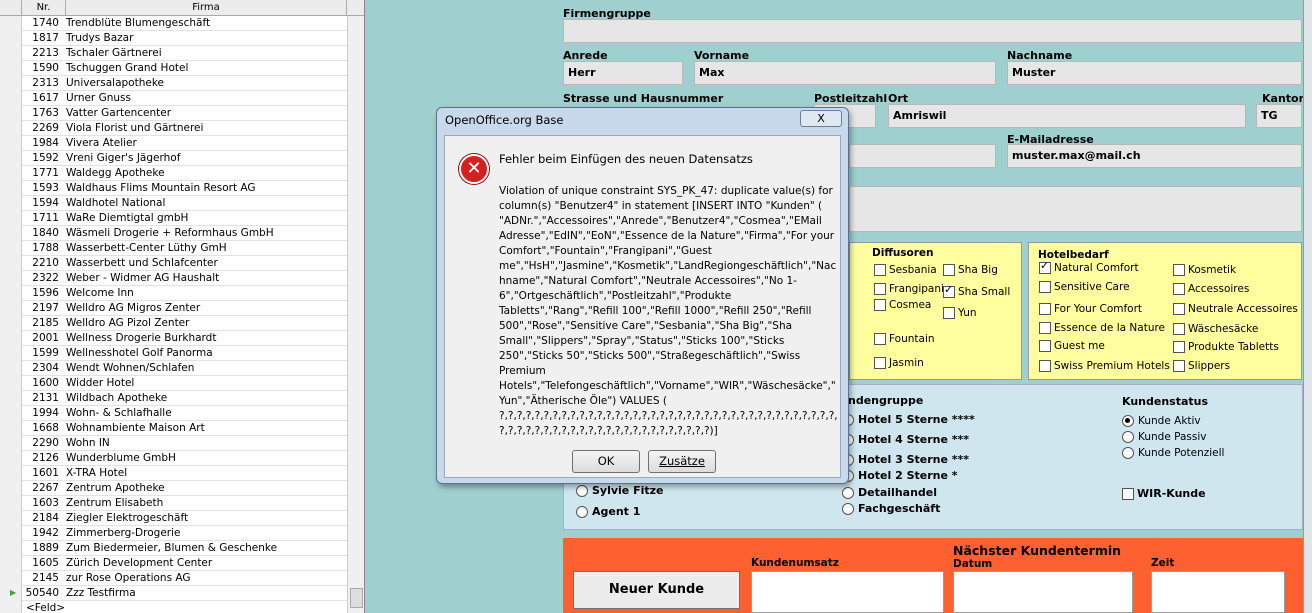 This screenshot has width=1312, height=613. What do you see at coordinates (1075, 209) in the screenshot?
I see `bemerkung-field` at bounding box center [1075, 209].